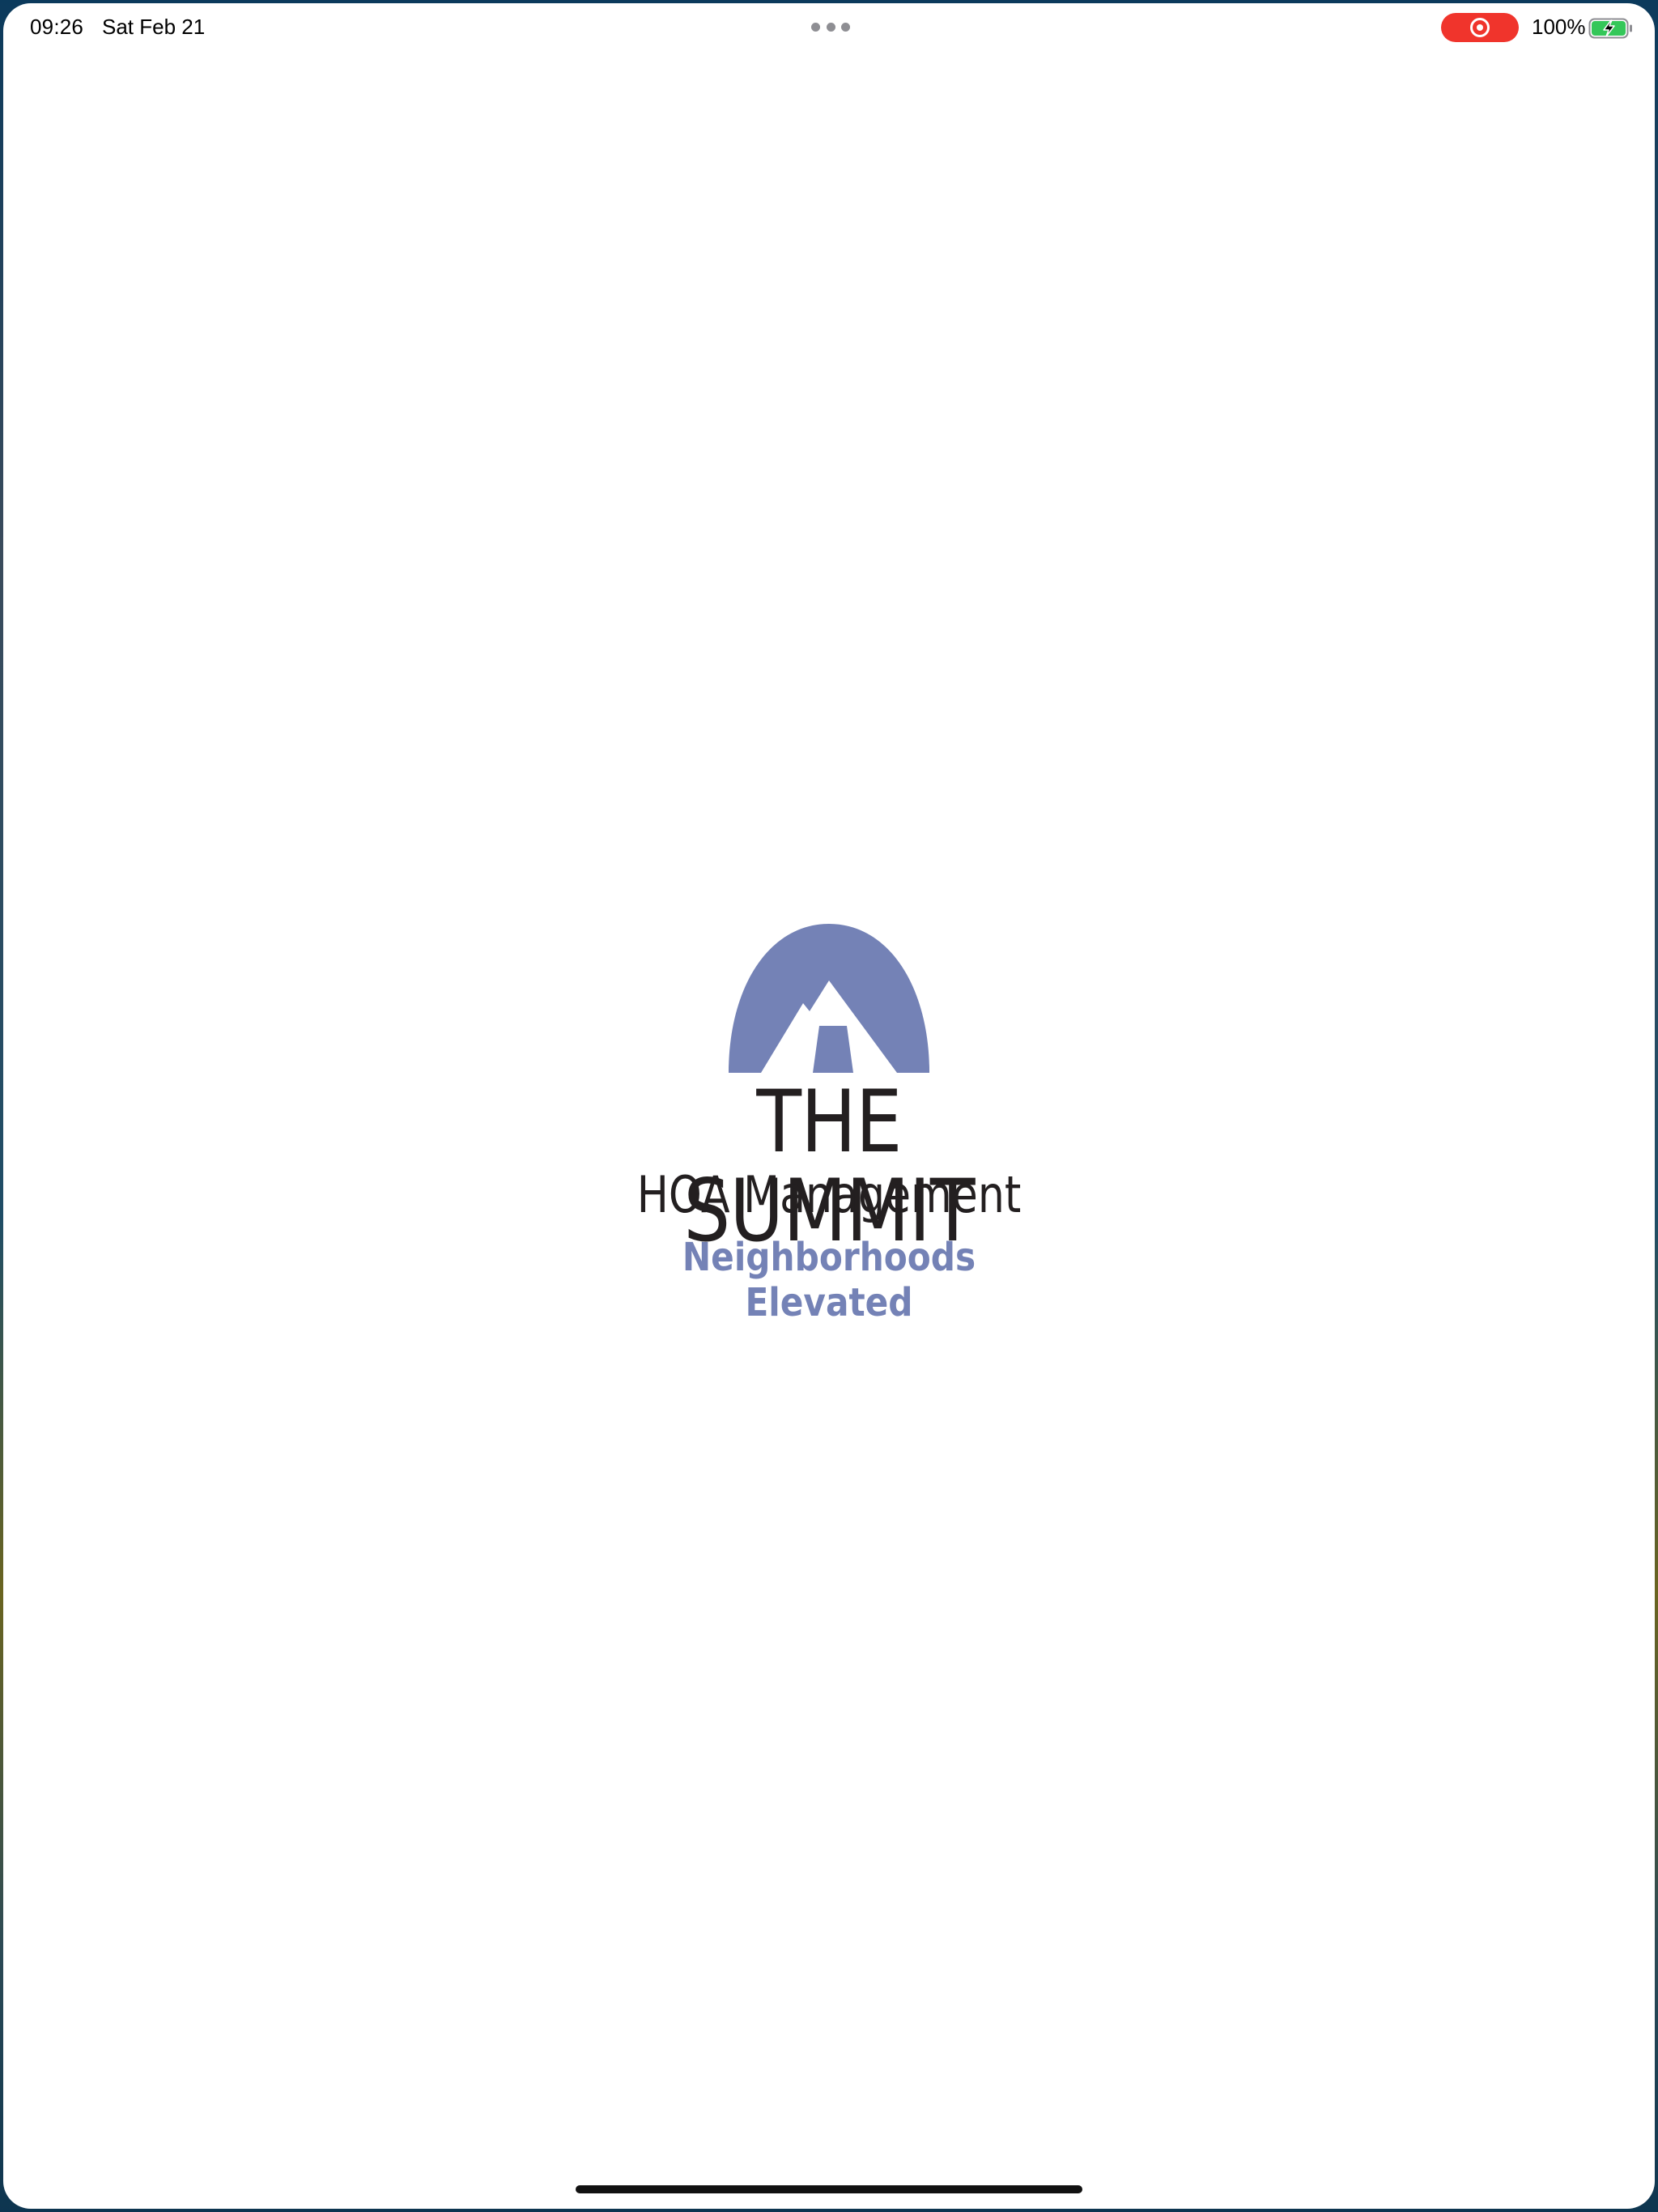  I want to click on home-indicator, so click(829, 2189).